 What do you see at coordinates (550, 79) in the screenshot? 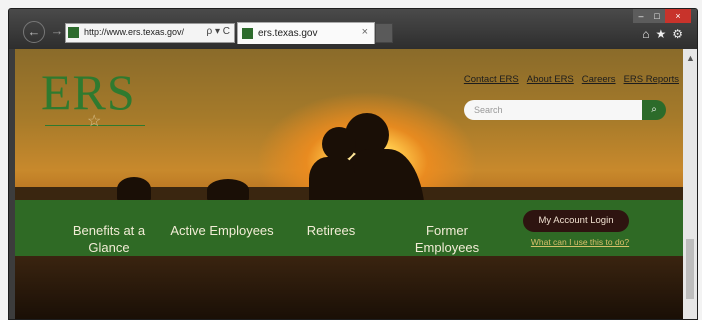
I see `about-link: About ERS` at bounding box center [550, 79].